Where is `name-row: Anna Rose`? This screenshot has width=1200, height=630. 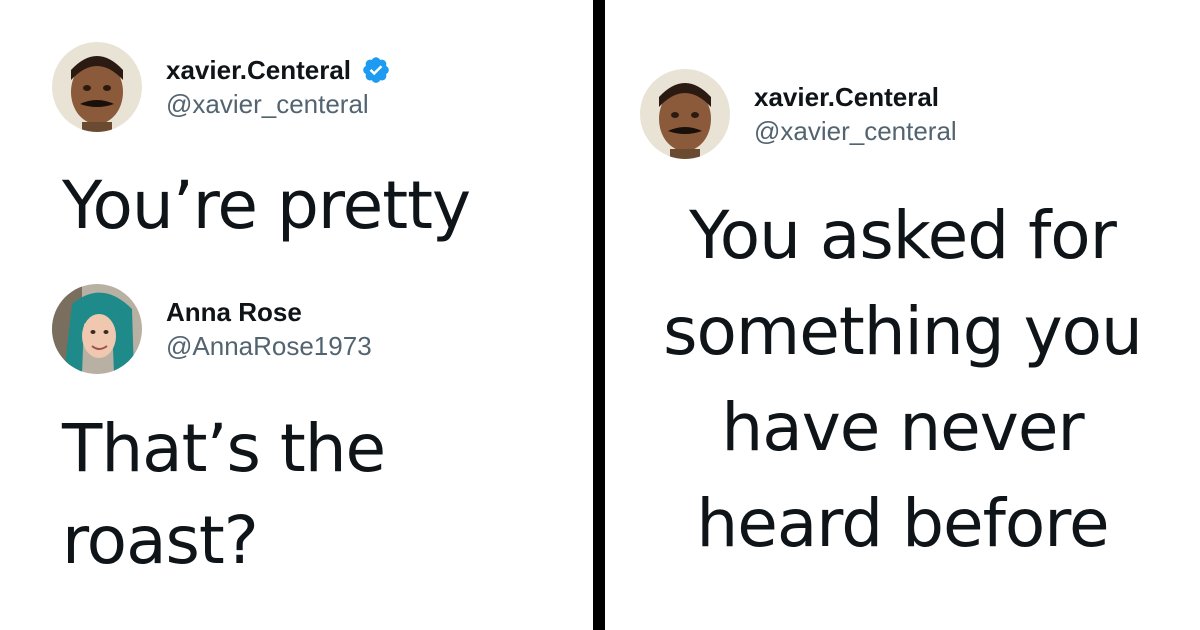
name-row: Anna Rose is located at coordinates (269, 312).